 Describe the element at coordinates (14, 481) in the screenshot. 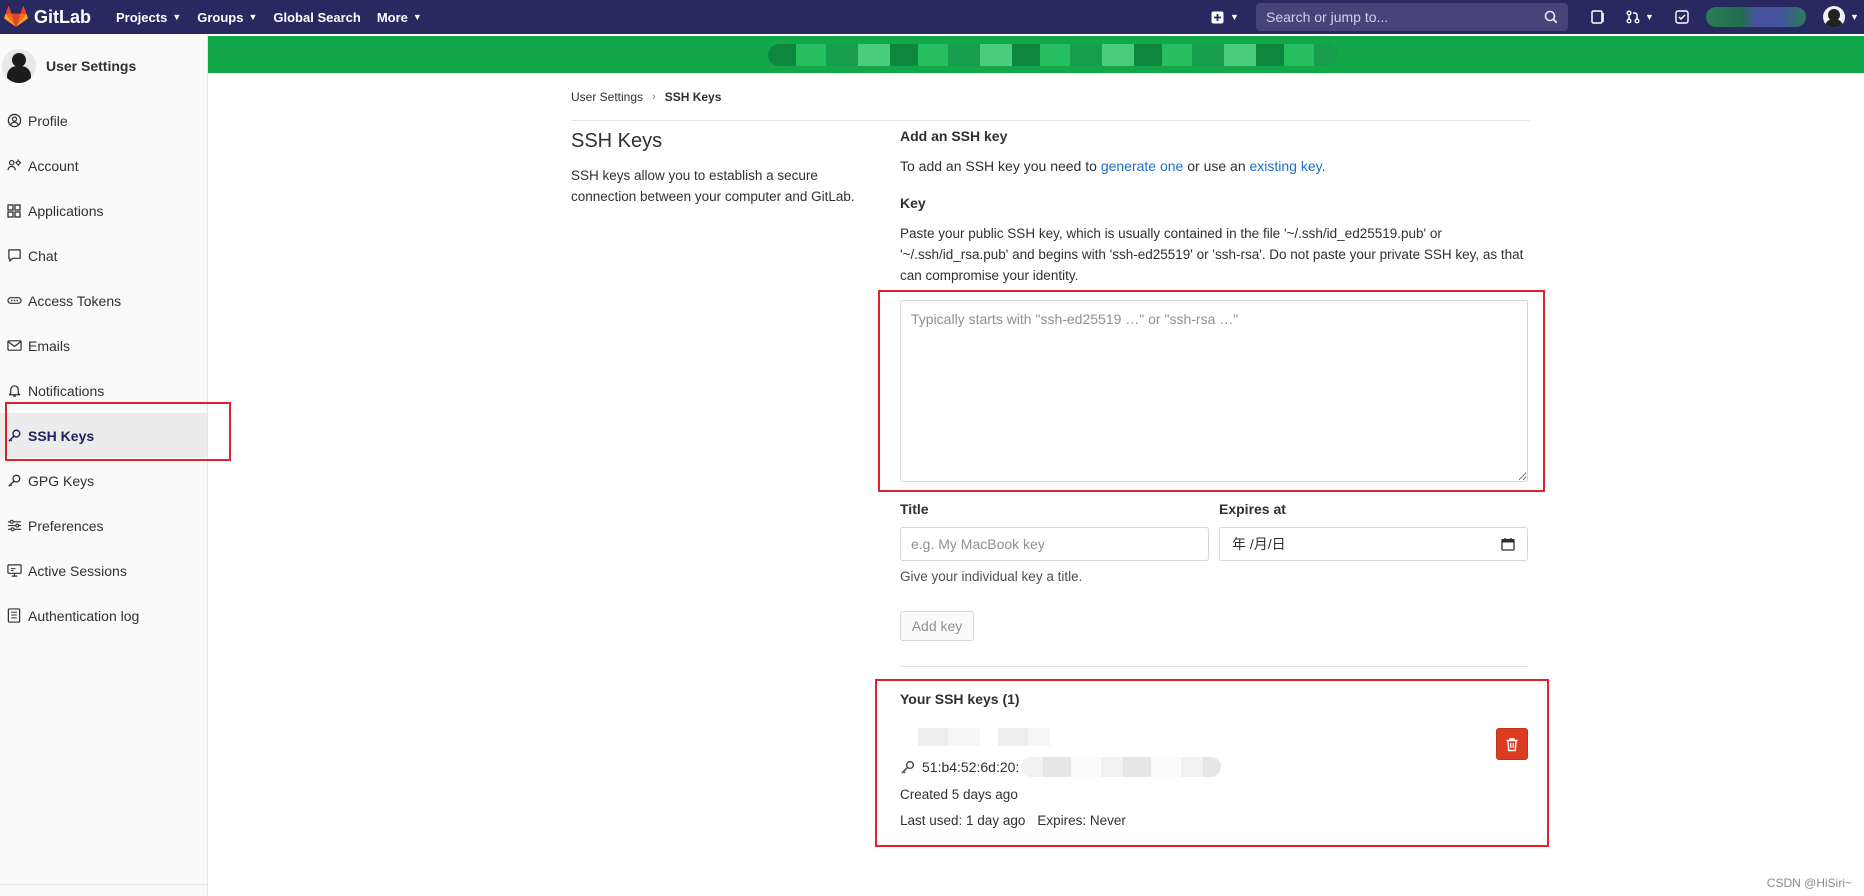

I see `key-icon` at that location.